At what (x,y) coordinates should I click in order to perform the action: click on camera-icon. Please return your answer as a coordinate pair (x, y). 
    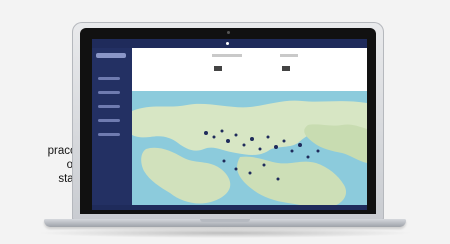
    Looking at the image, I should click on (228, 32).